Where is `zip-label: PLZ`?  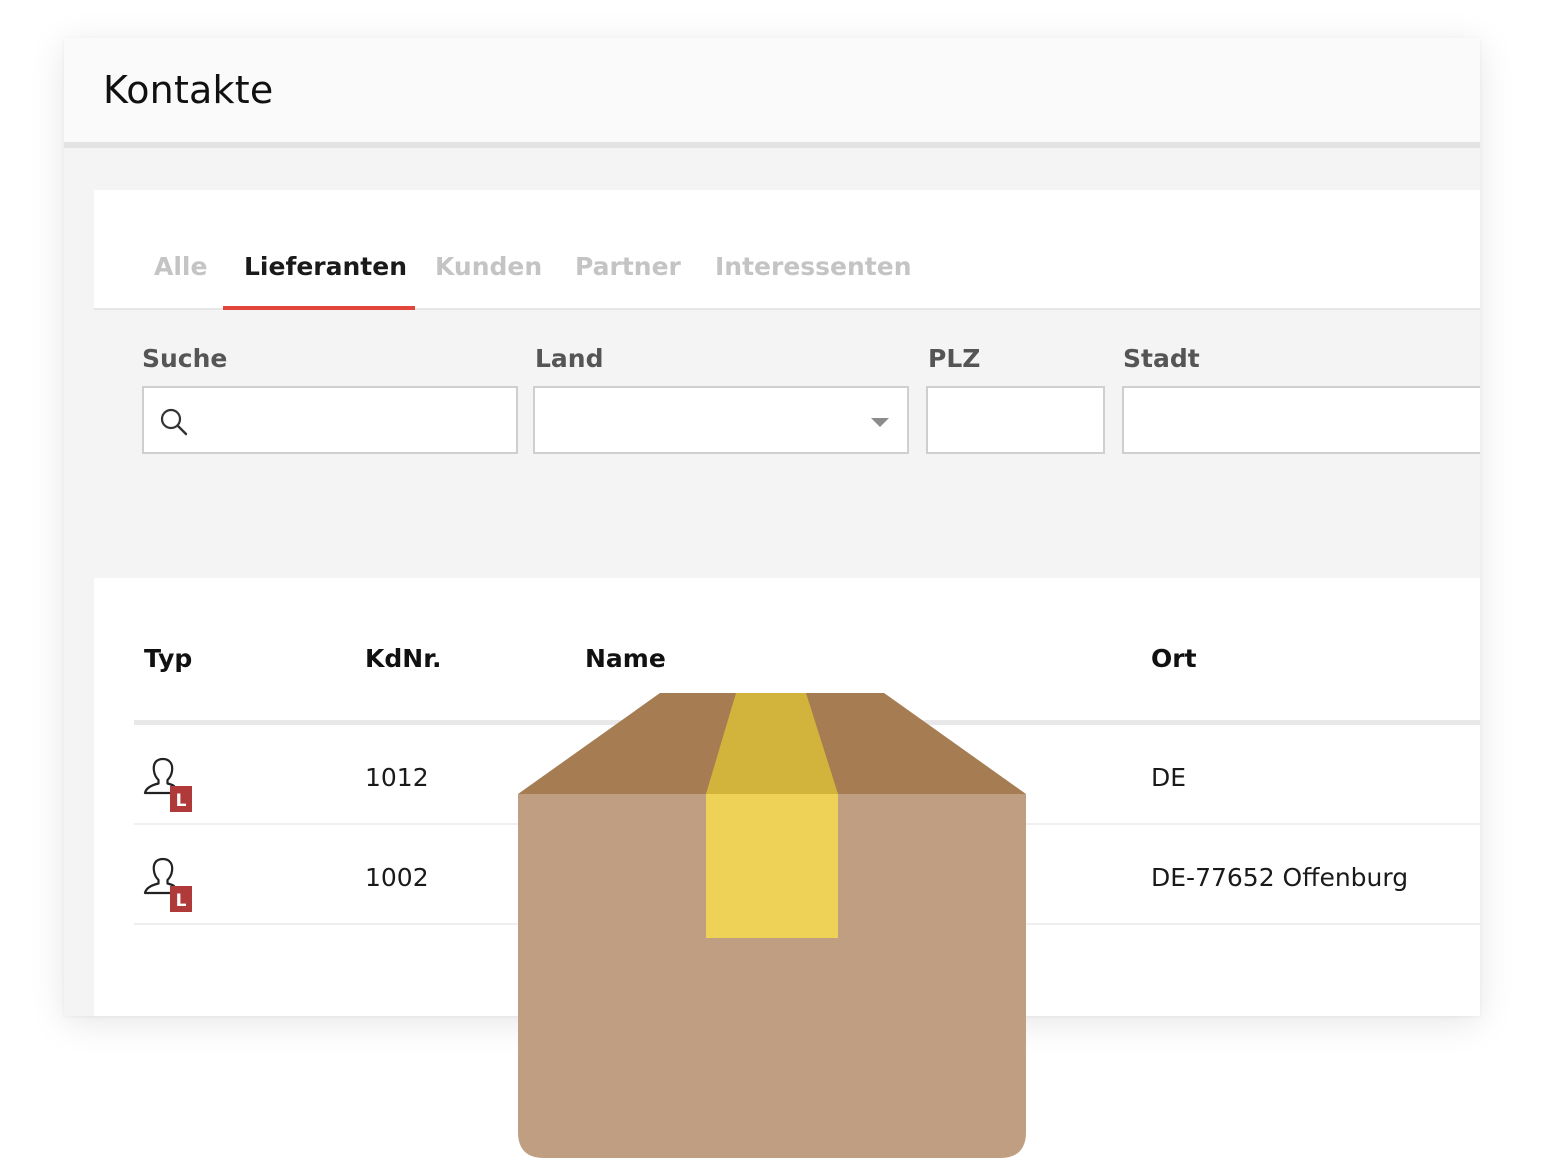 zip-label: PLZ is located at coordinates (954, 358).